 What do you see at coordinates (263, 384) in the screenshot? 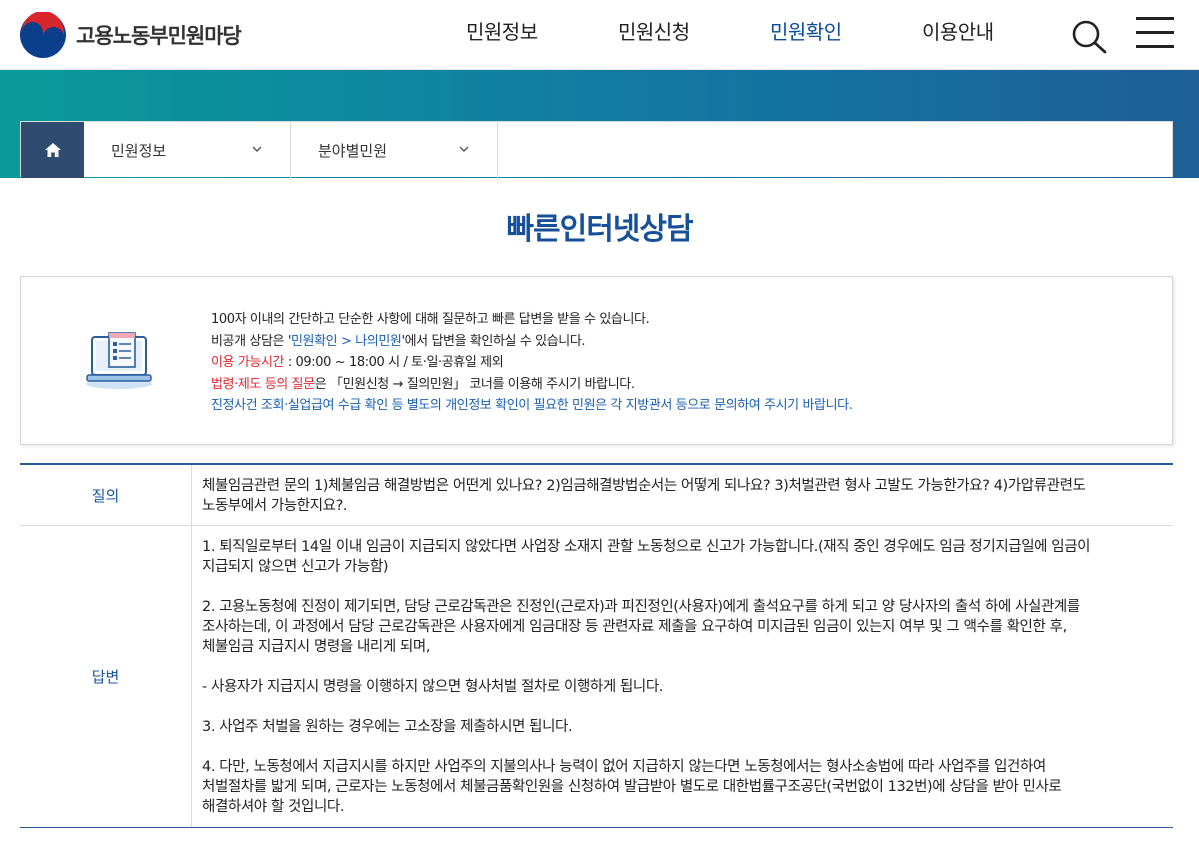
I see `law-label: 법령·제도 등의 질문` at bounding box center [263, 384].